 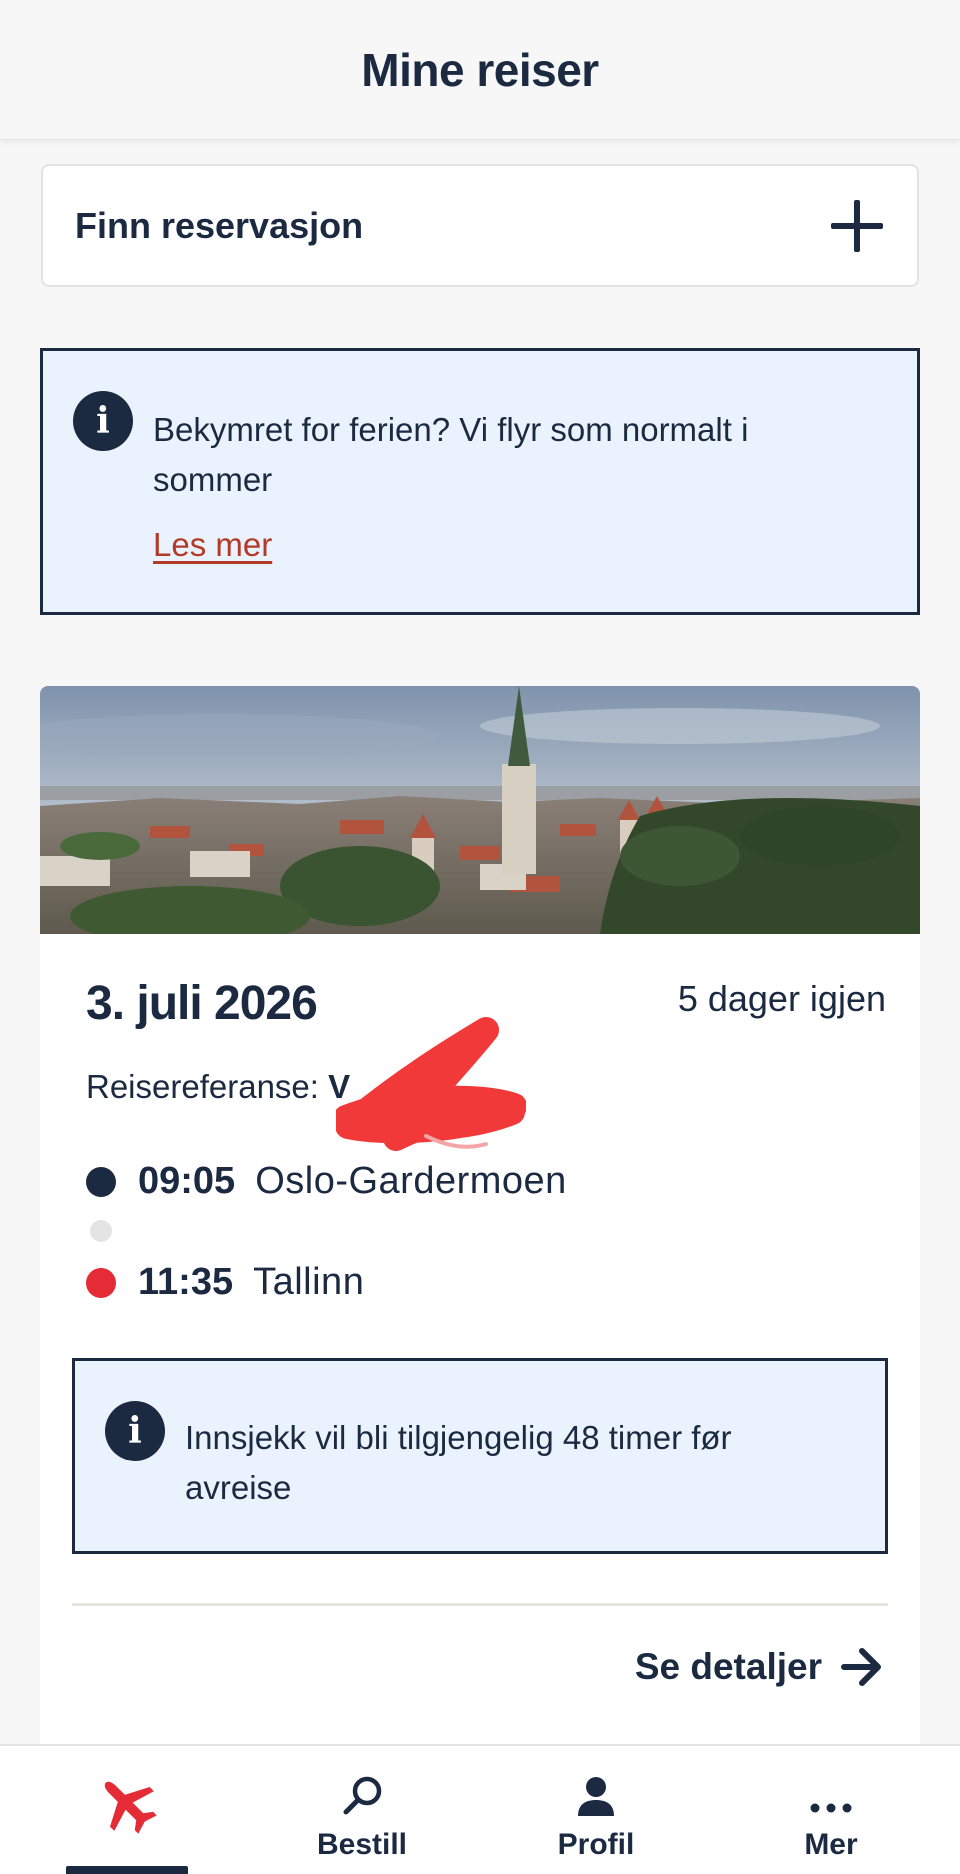 I want to click on arrival-segment: 11:35 Tallinn, so click(x=225, y=1282).